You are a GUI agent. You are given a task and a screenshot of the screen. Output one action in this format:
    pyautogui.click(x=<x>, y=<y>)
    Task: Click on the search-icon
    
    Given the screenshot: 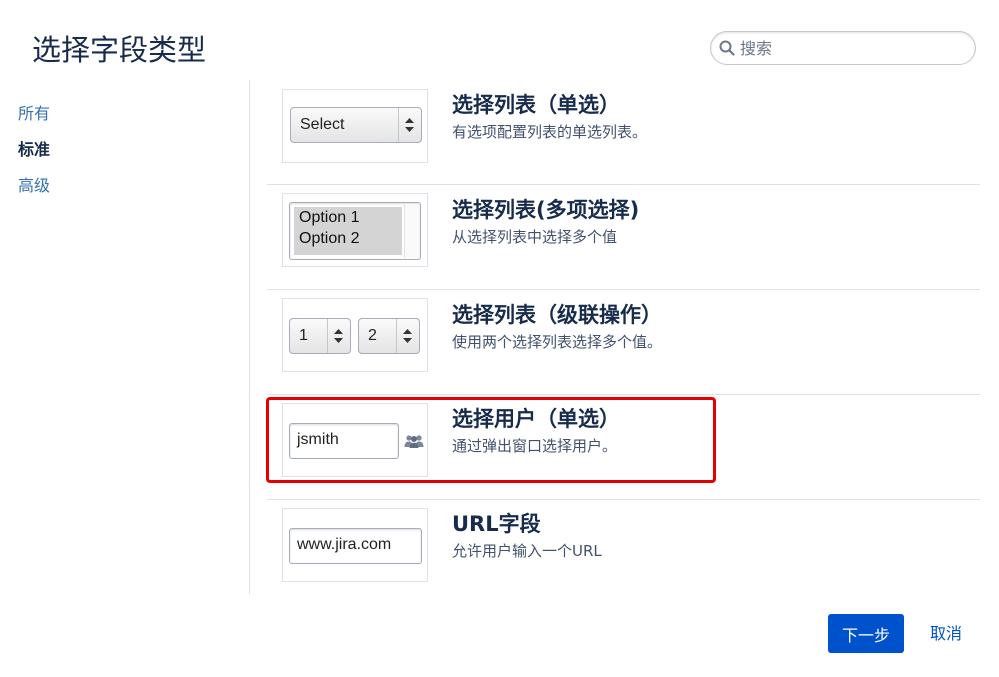 What is the action you would take?
    pyautogui.click(x=727, y=48)
    